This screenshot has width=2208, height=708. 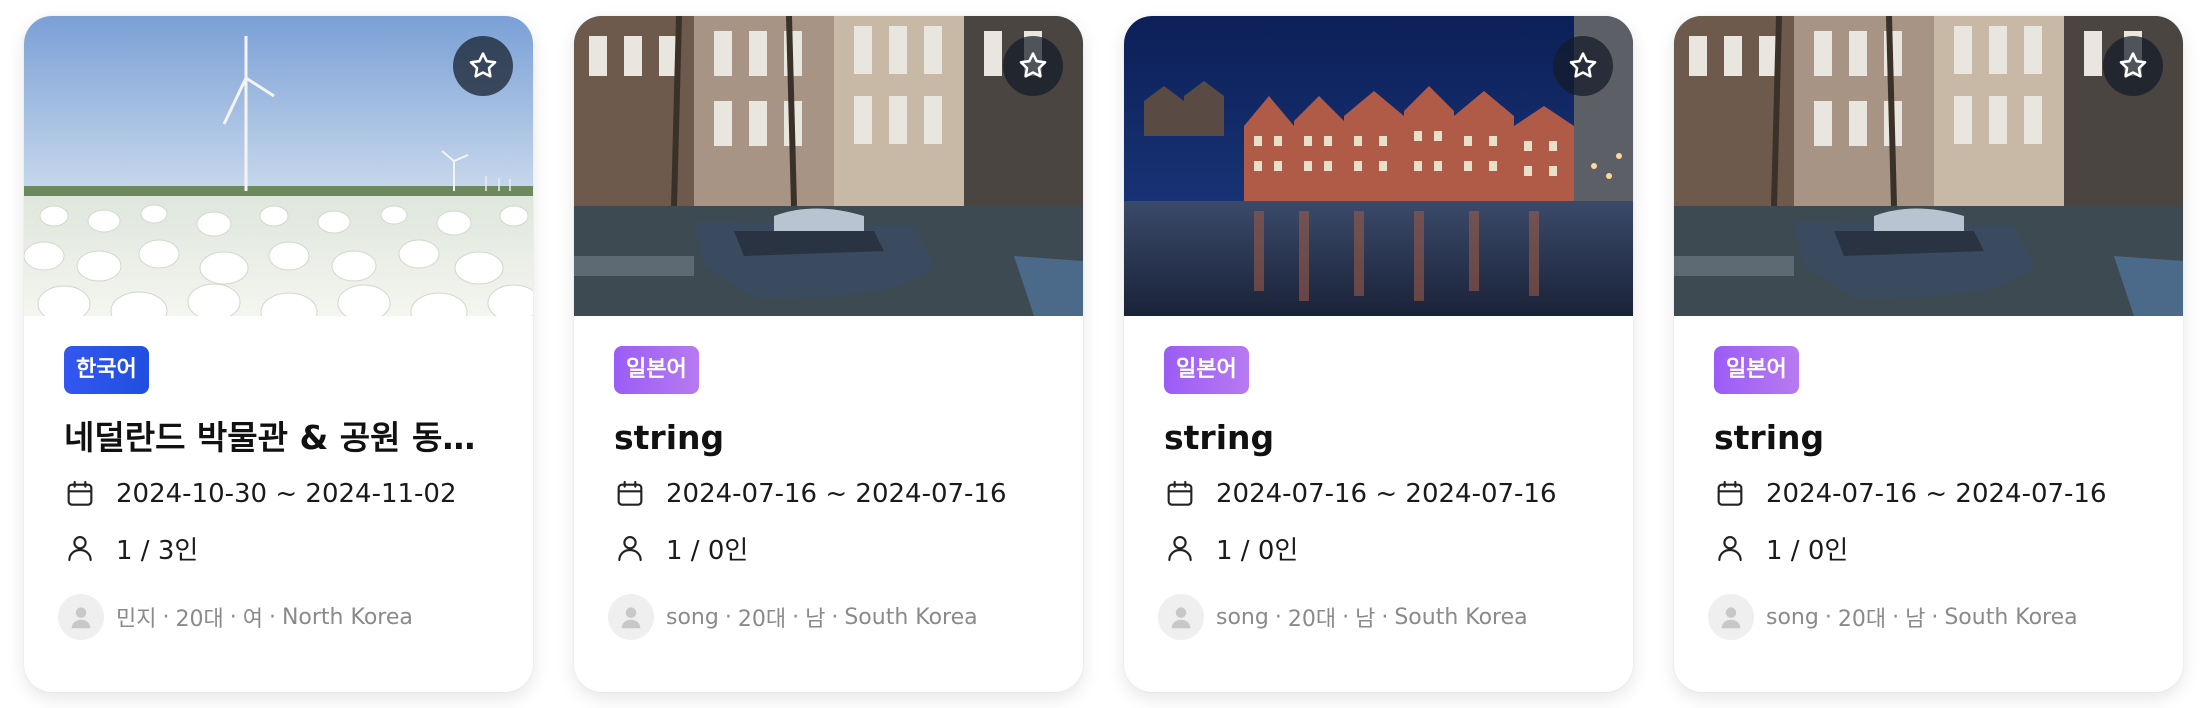 I want to click on card-title: 네덜란드 박물관 & 공원 동행 구해요, so click(x=284, y=437).